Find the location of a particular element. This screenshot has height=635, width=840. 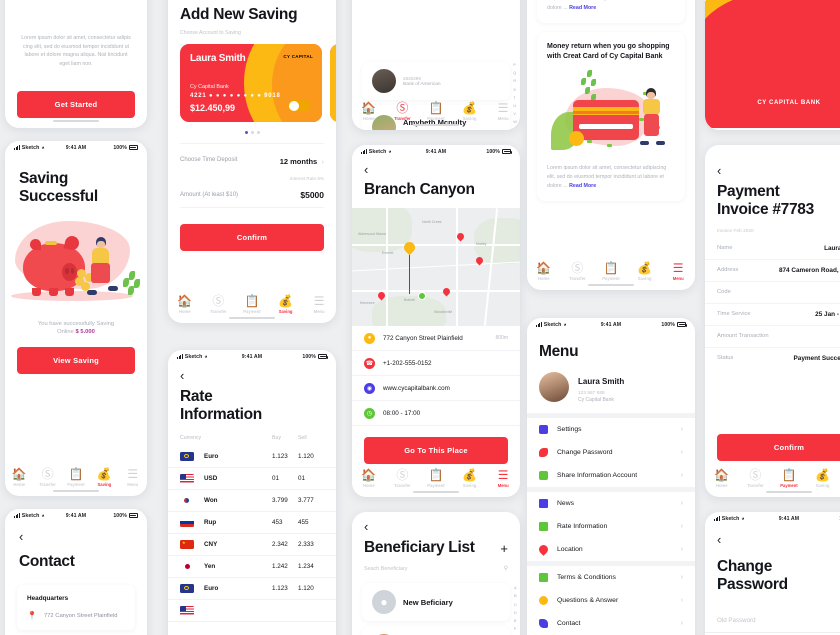

map-pin-origin is located at coordinates (409, 249).